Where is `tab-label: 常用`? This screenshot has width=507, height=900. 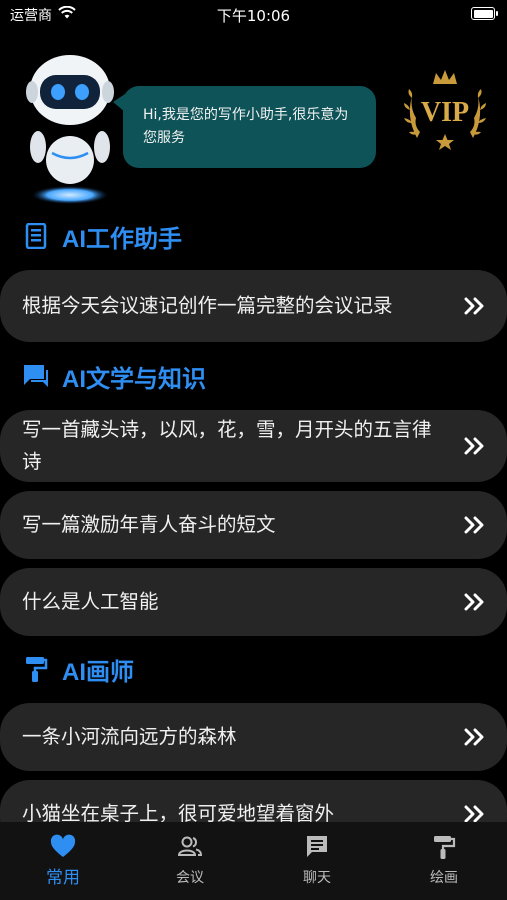 tab-label: 常用 is located at coordinates (63, 878).